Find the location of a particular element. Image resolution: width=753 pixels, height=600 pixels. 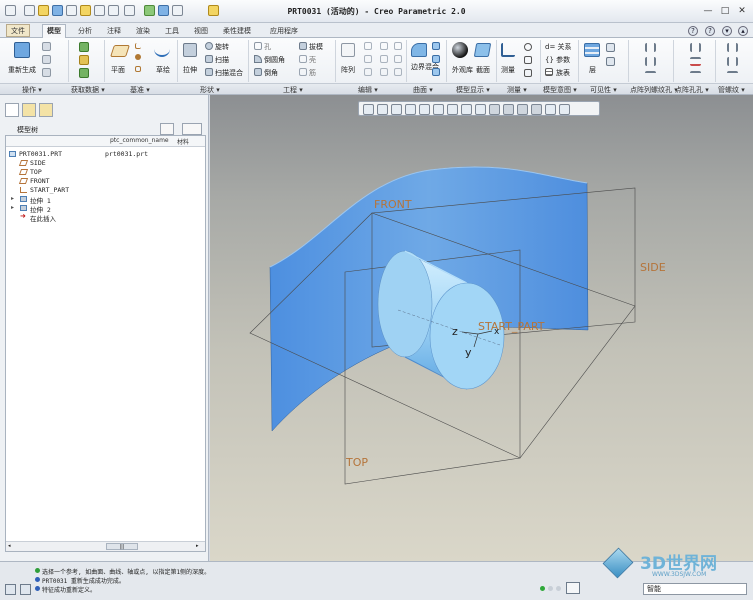

group-surfaces: 曲面 ▾ is located at coordinates (423, 90).